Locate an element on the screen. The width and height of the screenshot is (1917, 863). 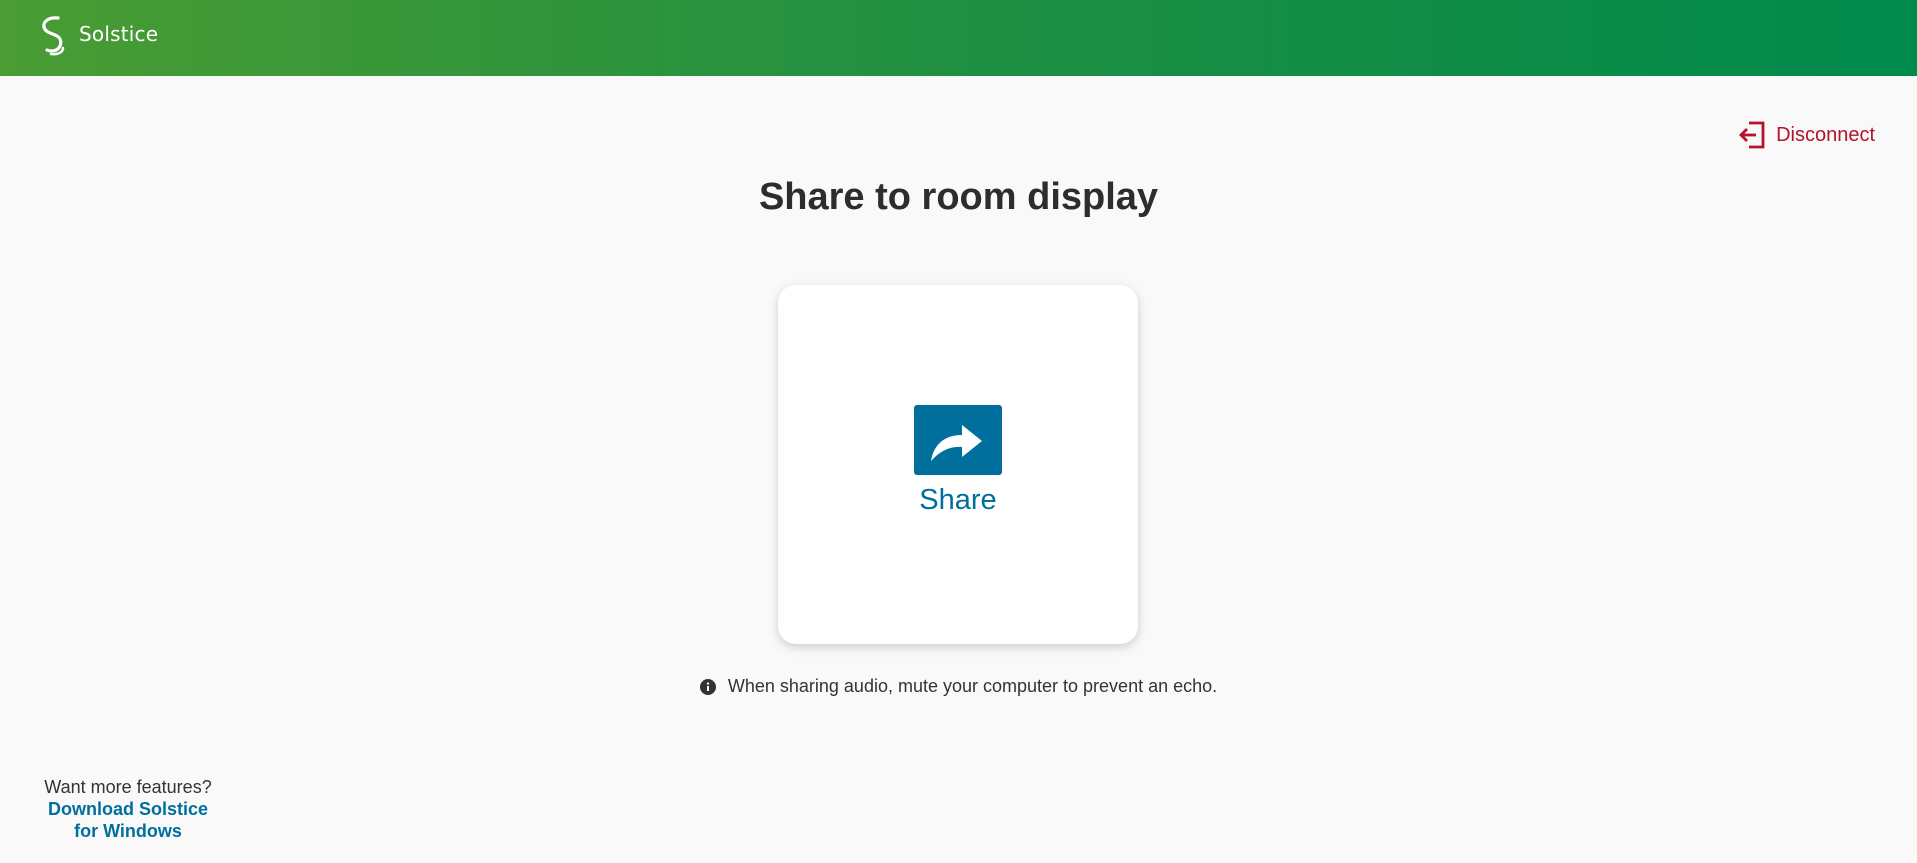
download-link-line1: Download Solstice is located at coordinates (128, 809).